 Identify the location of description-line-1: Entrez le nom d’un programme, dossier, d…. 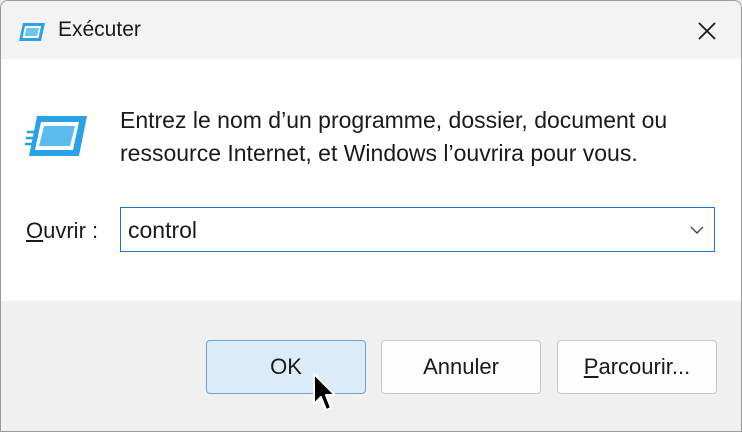
(394, 120).